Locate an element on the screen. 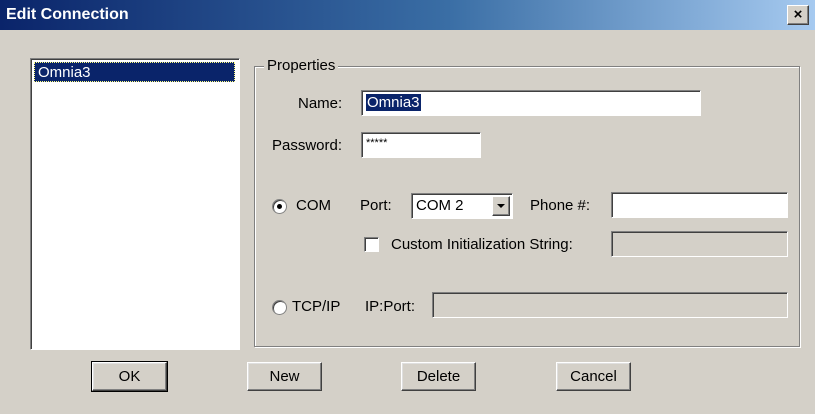  chevron-down-icon is located at coordinates (501, 206).